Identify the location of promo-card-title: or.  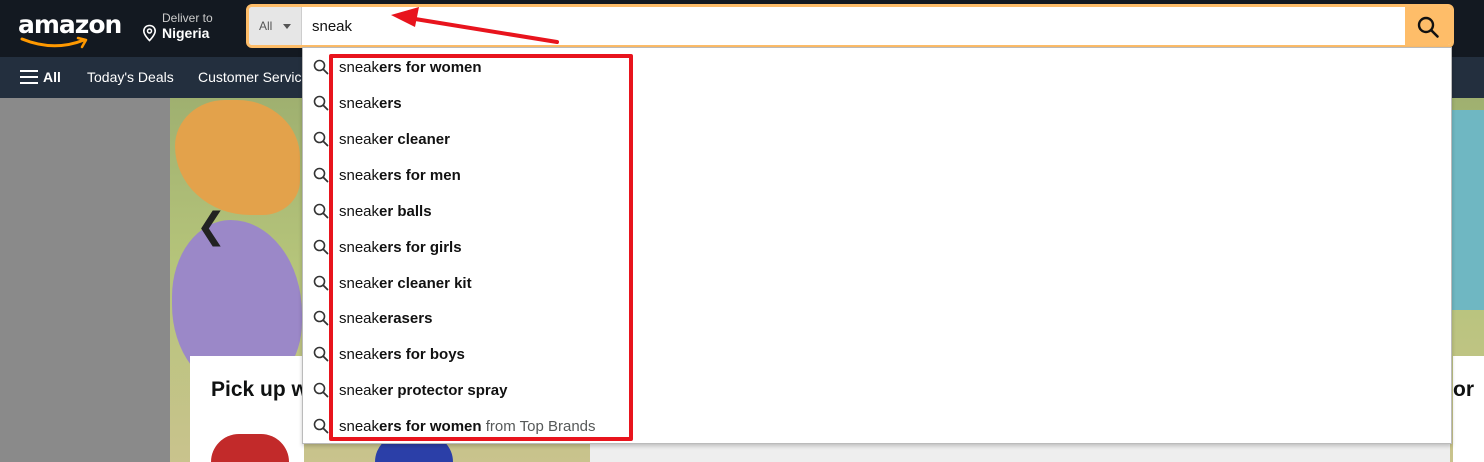
(1463, 389).